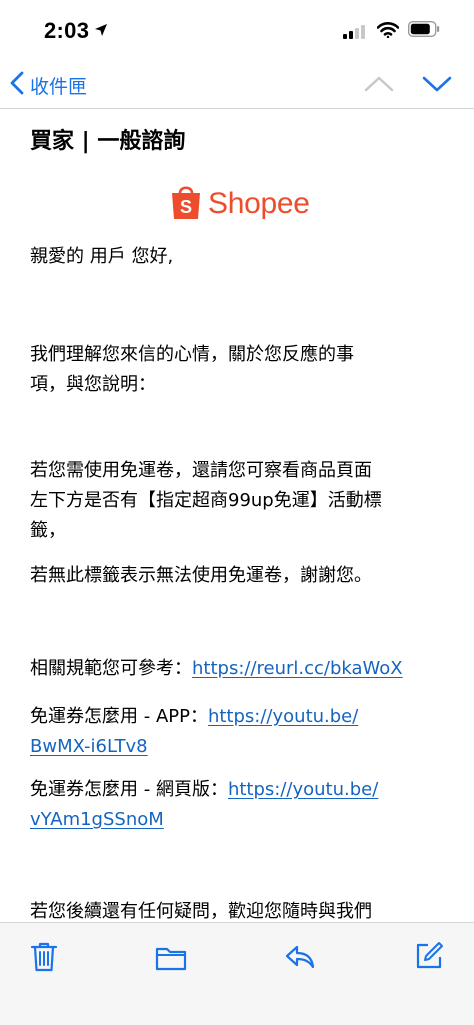 Image resolution: width=474 pixels, height=1025 pixels. What do you see at coordinates (102, 256) in the screenshot?
I see `greeting: 親愛的 用戶 您好,` at bounding box center [102, 256].